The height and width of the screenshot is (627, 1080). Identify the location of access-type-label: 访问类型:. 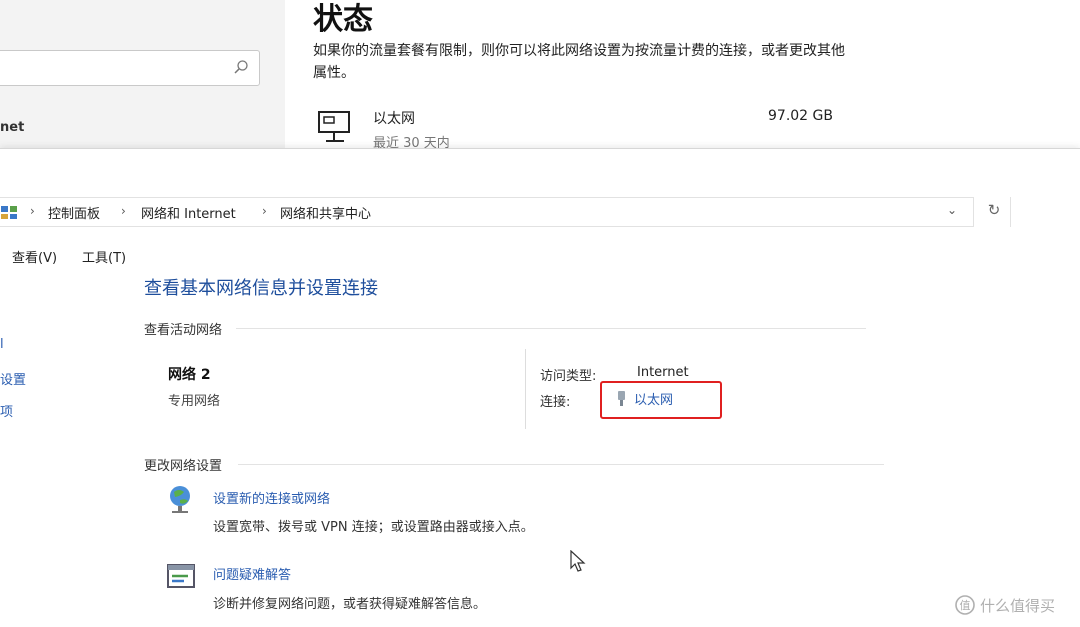
(568, 376).